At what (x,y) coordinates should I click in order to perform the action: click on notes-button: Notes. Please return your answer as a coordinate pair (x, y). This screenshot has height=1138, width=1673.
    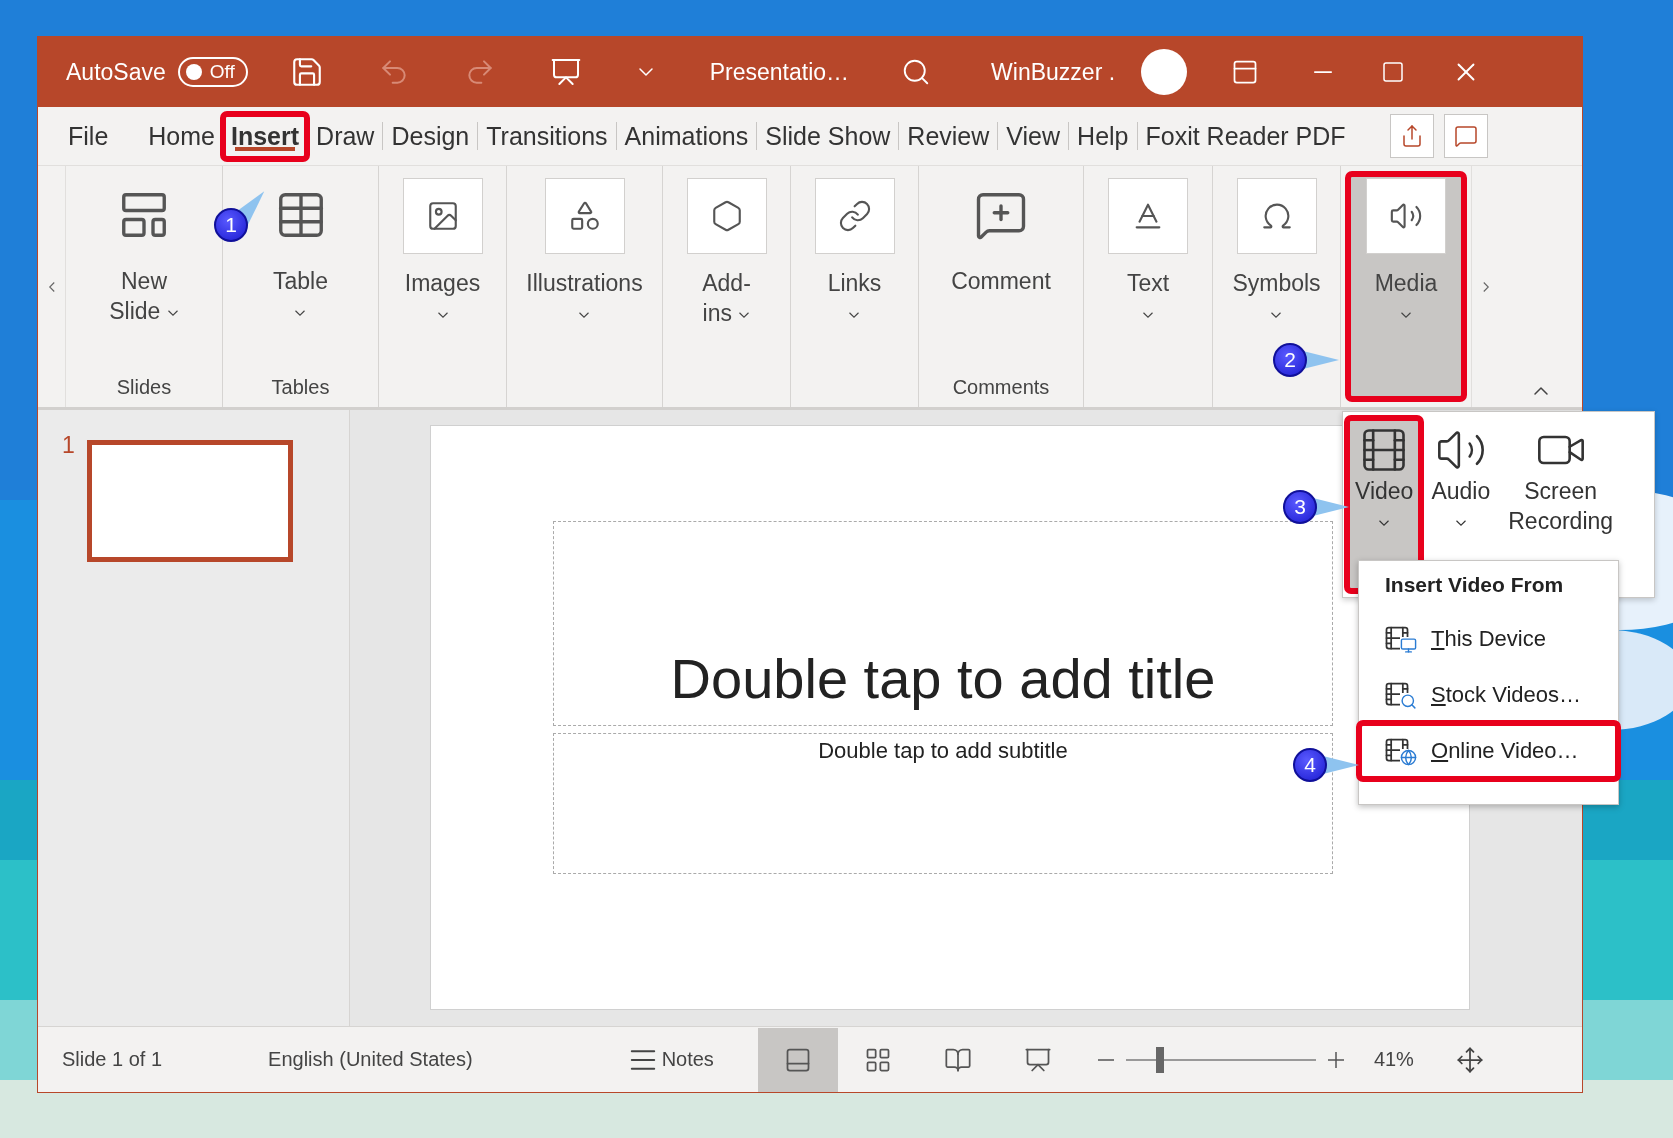
    Looking at the image, I should click on (670, 1059).